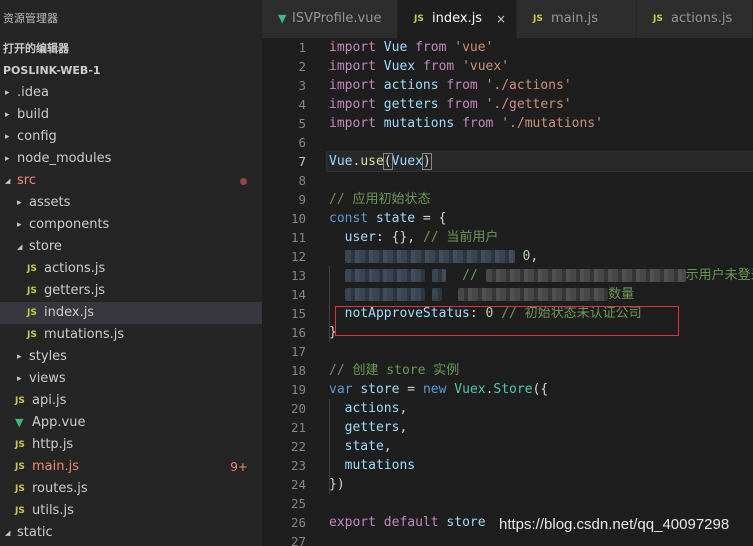 This screenshot has height=546, width=753. I want to click on code-line: import mutations from './mutations', so click(541, 123).